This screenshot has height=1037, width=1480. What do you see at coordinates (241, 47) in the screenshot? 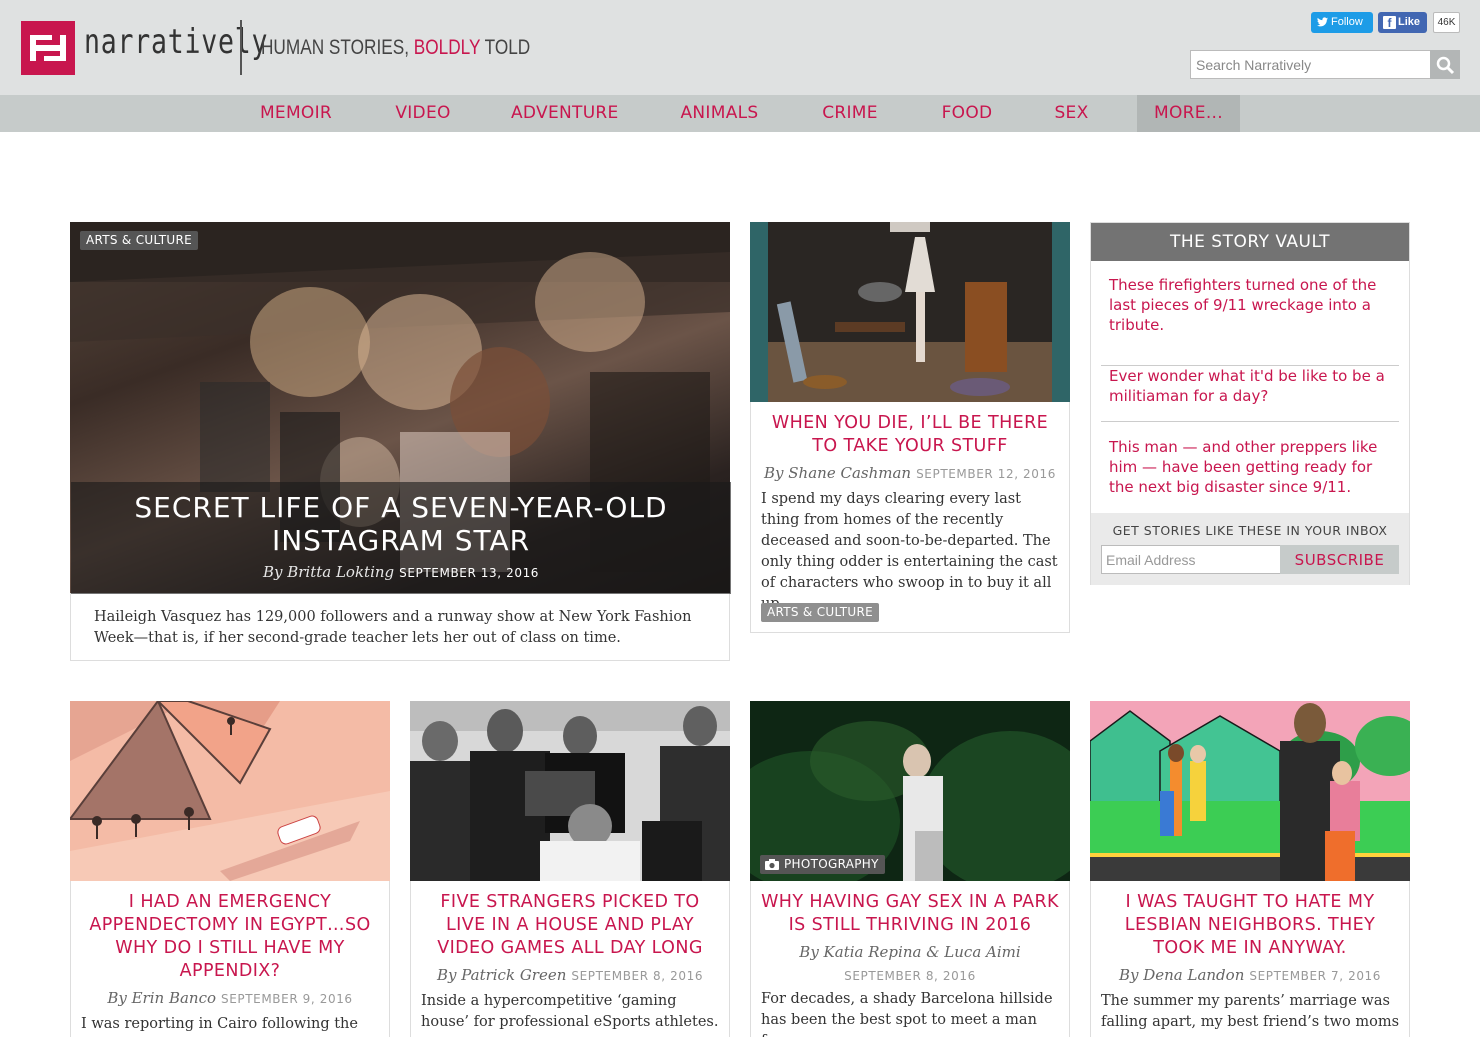
I see `header-divider` at bounding box center [241, 47].